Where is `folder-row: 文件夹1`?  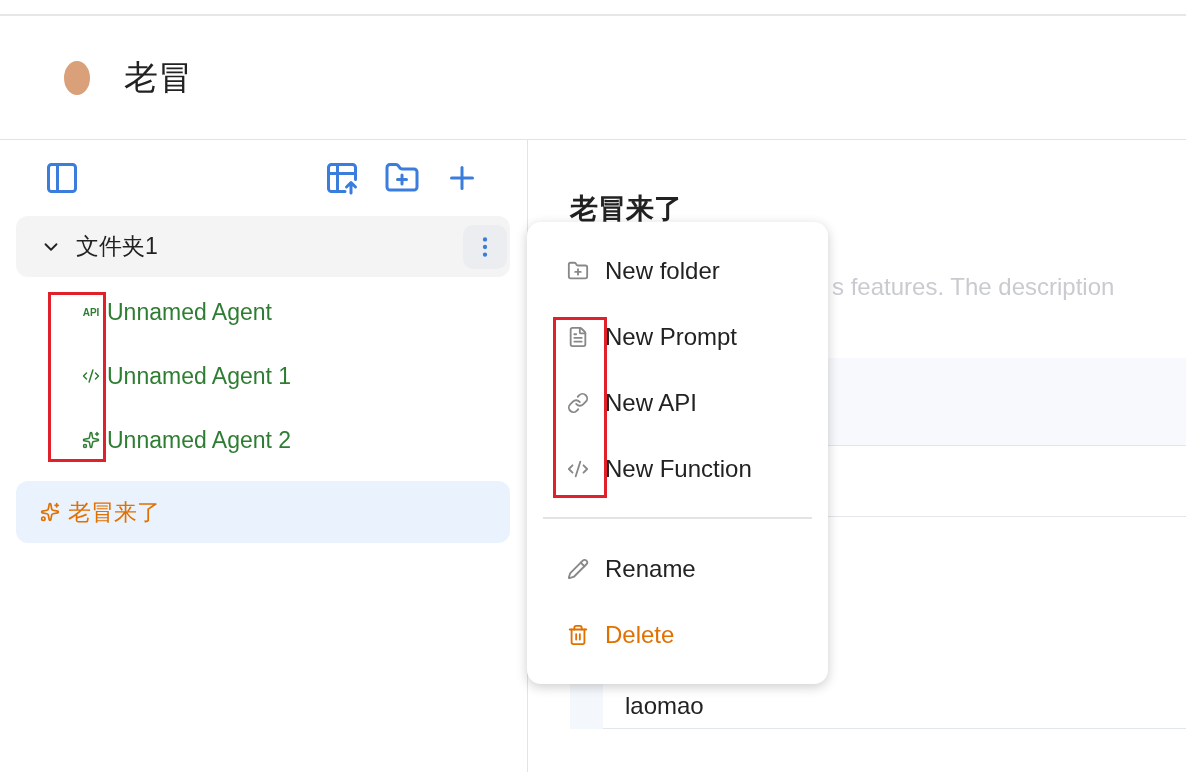
folder-row: 文件夹1 is located at coordinates (263, 246).